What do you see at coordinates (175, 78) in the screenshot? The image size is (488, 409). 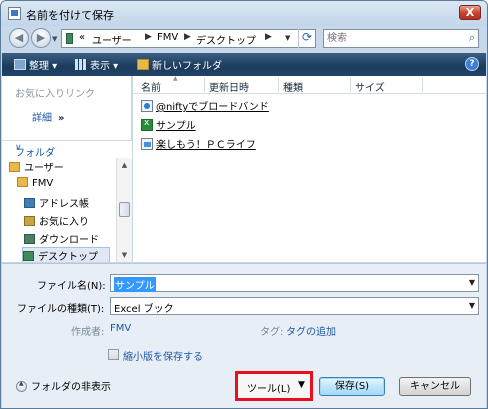 I see `sort-arrow-icon: ▲` at bounding box center [175, 78].